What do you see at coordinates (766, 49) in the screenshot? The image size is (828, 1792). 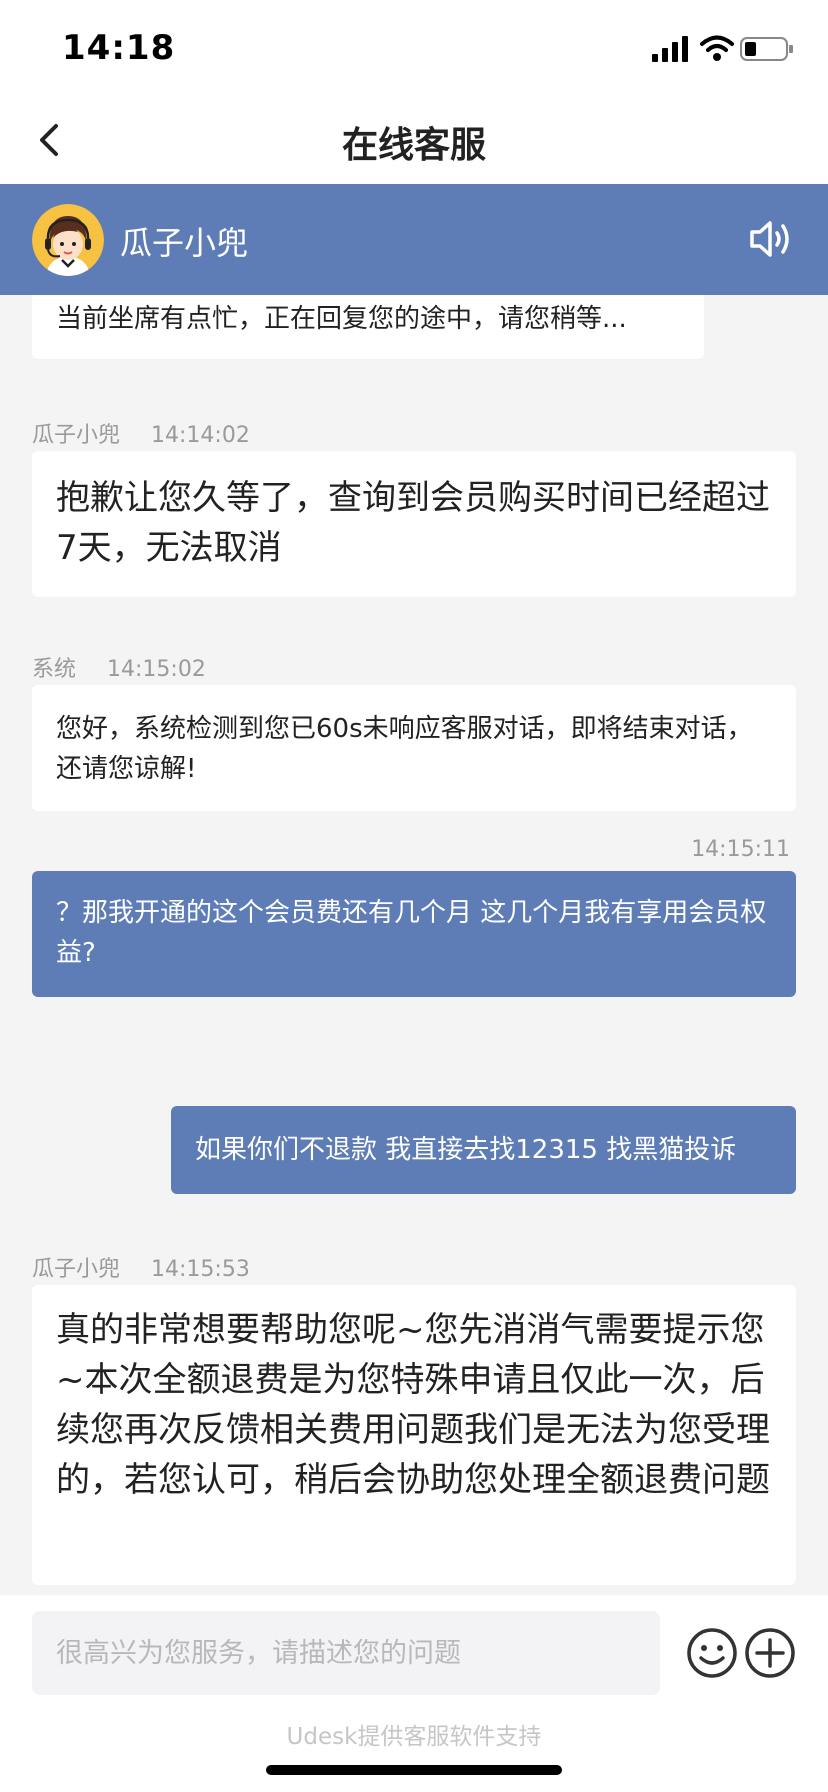 I see `battery-icon` at bounding box center [766, 49].